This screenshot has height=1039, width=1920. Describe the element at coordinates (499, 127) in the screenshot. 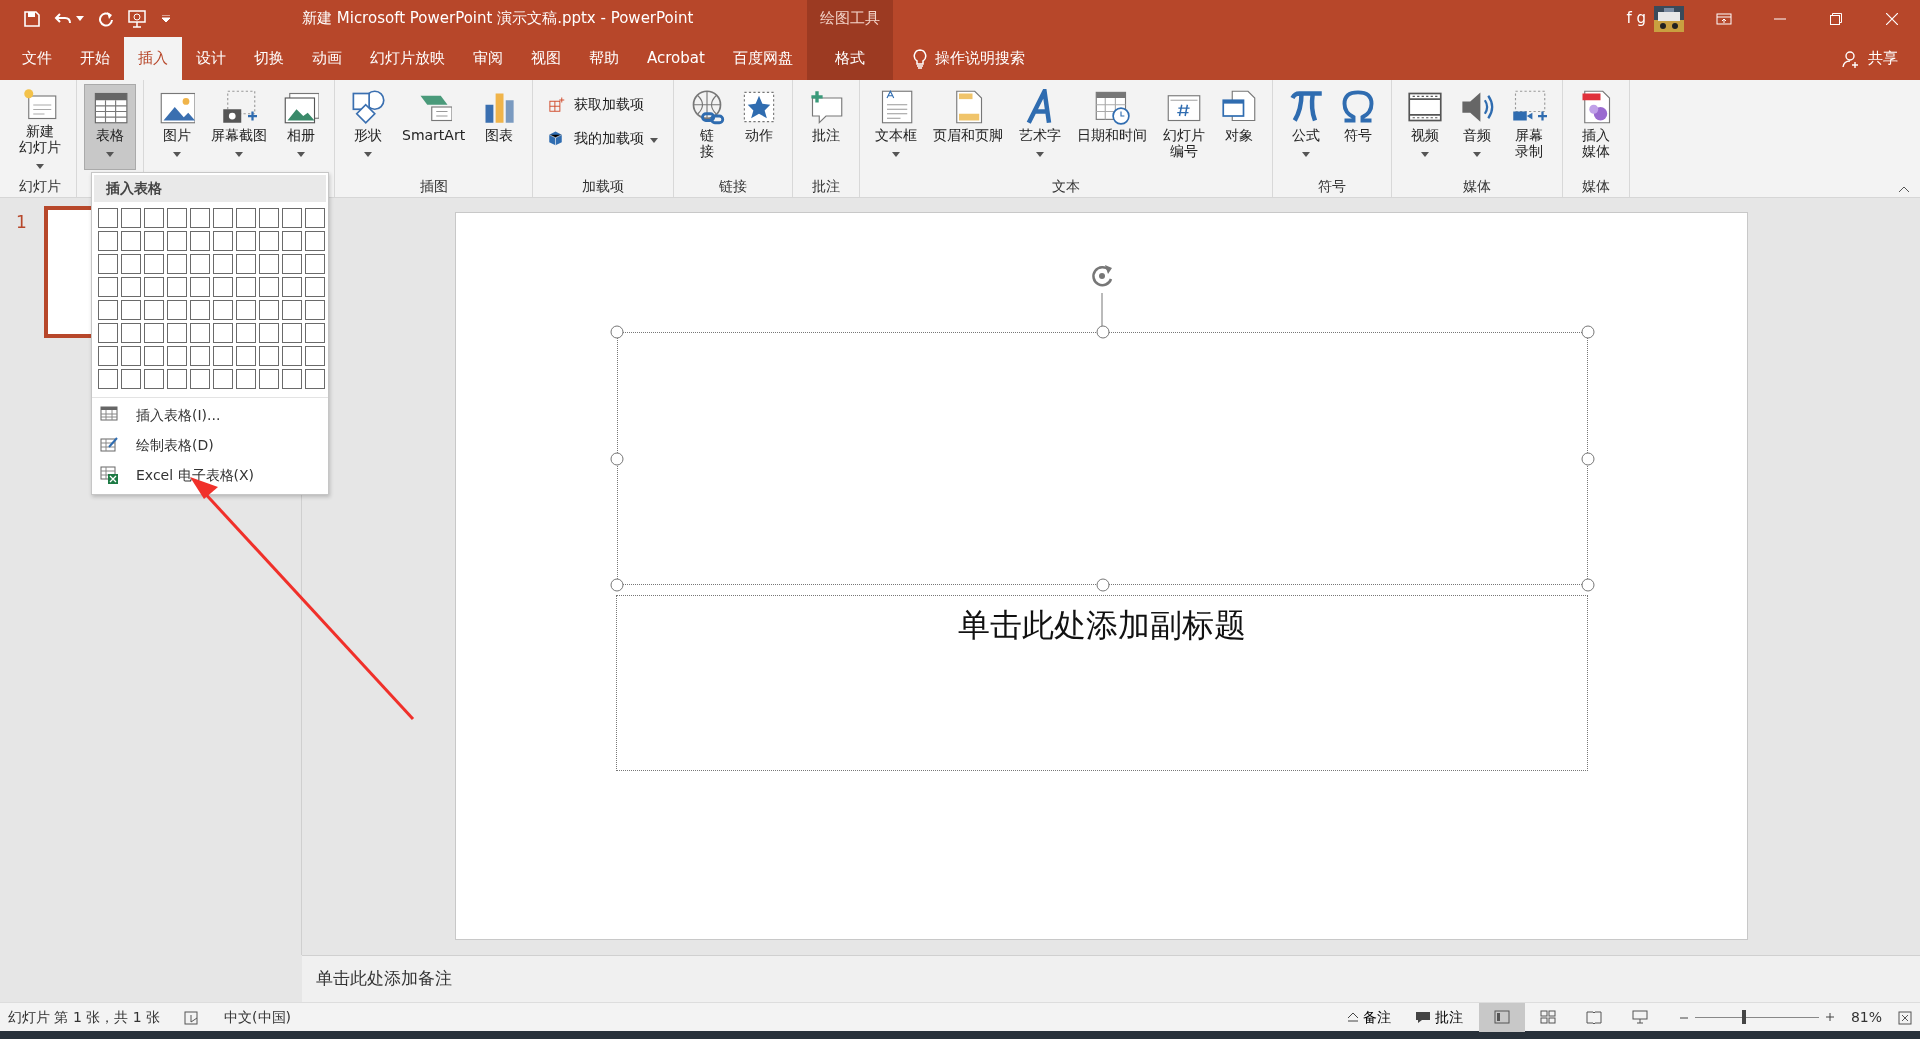

I see `ribbon-button: 图表` at that location.